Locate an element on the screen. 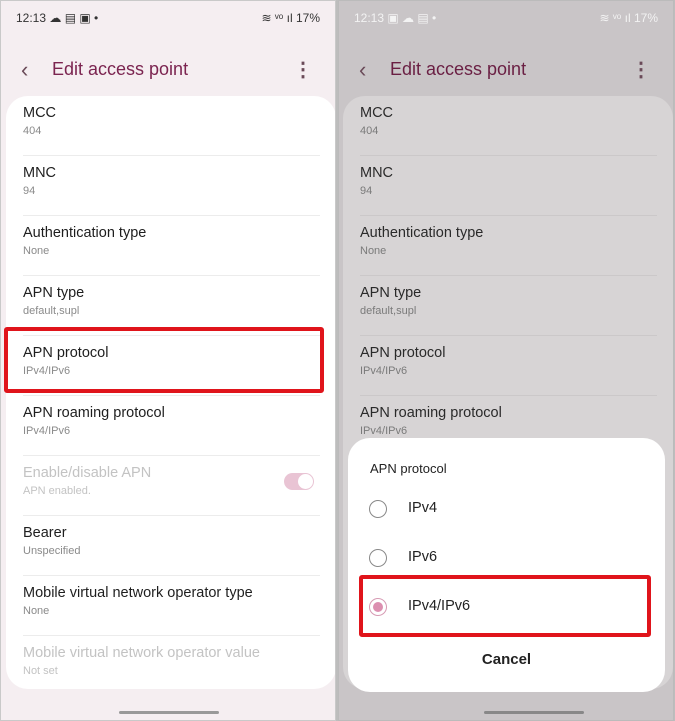 The image size is (675, 721). setting-title: Bearer is located at coordinates (45, 533).